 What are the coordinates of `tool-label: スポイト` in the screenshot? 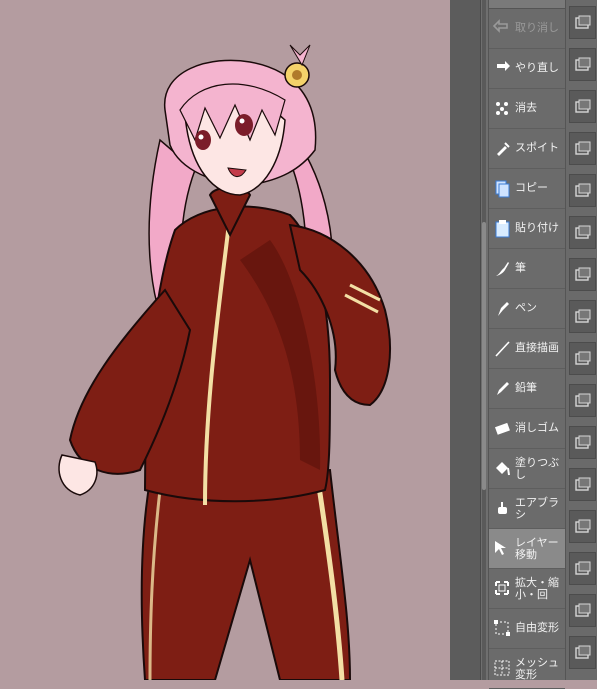 It's located at (537, 147).